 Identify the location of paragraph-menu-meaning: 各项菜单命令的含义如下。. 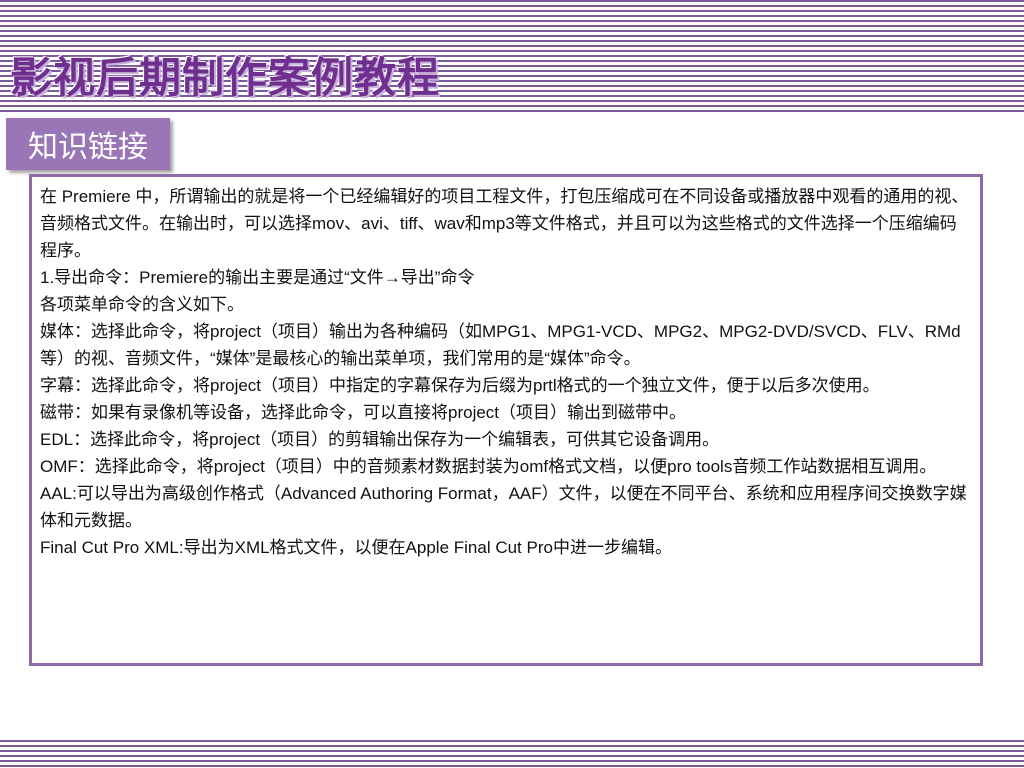
(142, 304).